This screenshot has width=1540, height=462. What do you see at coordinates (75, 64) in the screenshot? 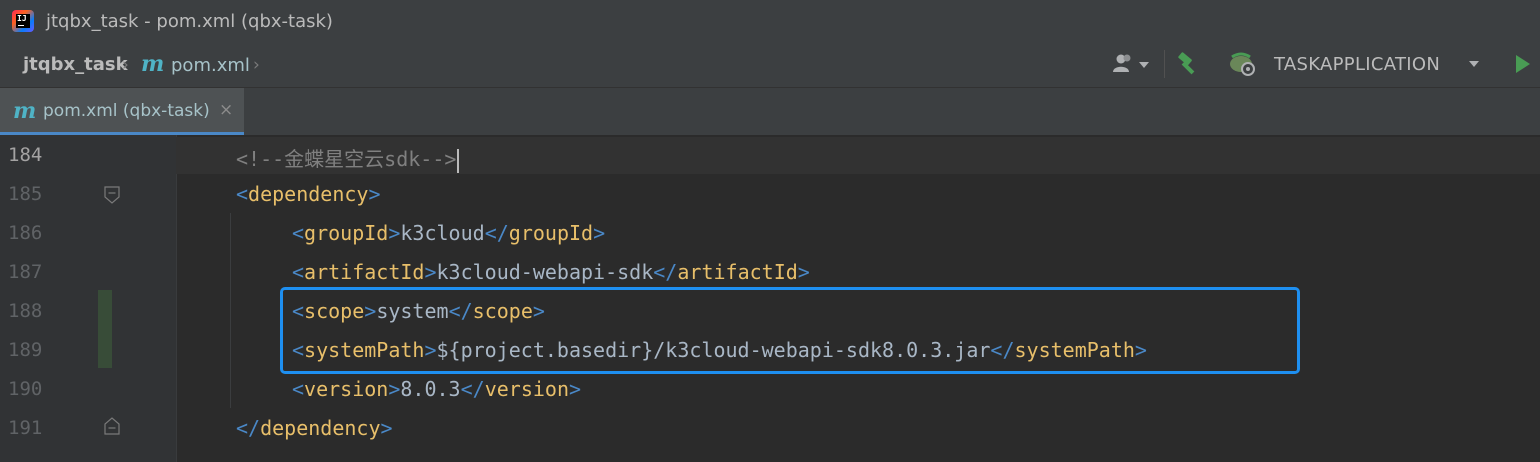
I see `breadcrumb-project: jtqbx_task` at bounding box center [75, 64].